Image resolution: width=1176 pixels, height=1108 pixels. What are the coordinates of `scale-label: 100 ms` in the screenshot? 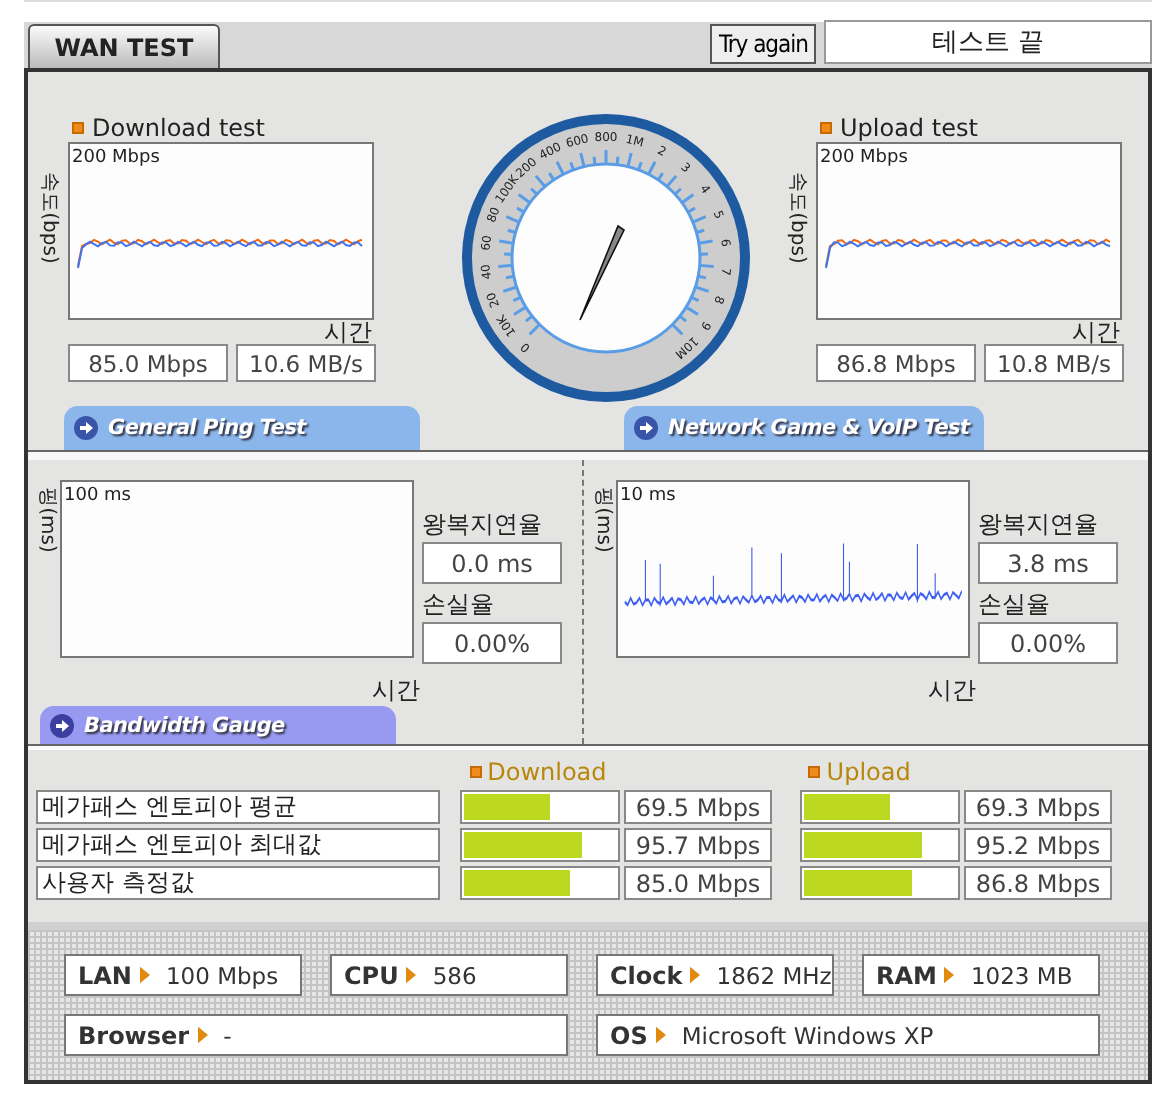 It's located at (97, 496).